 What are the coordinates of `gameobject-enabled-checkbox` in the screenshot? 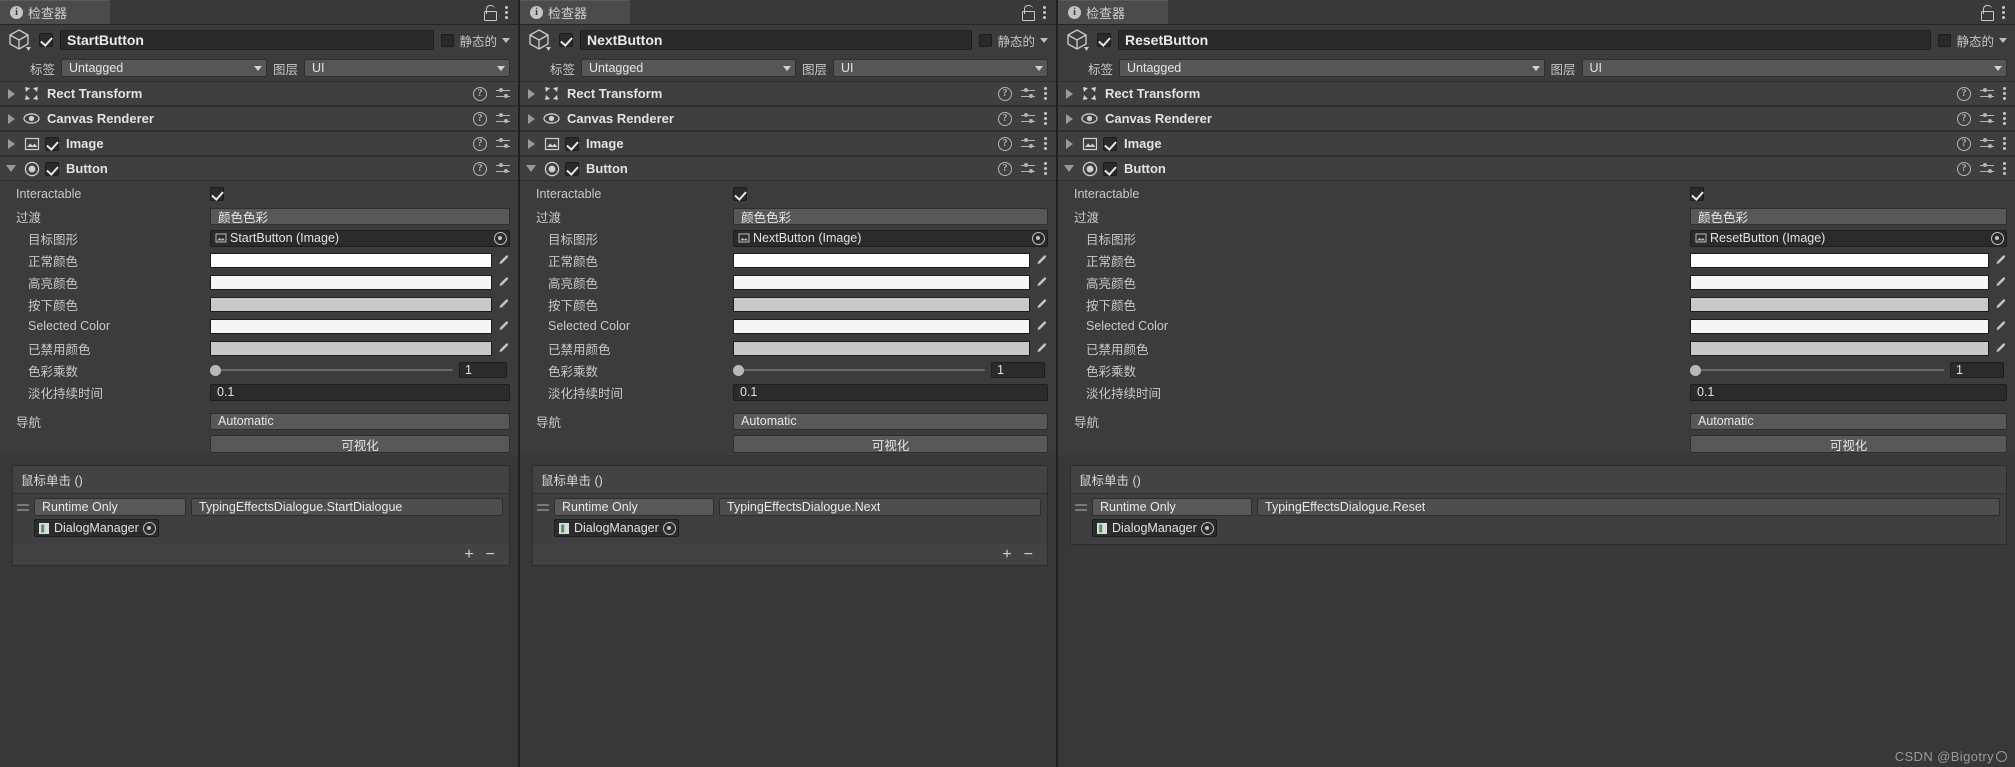 It's located at (46, 40).